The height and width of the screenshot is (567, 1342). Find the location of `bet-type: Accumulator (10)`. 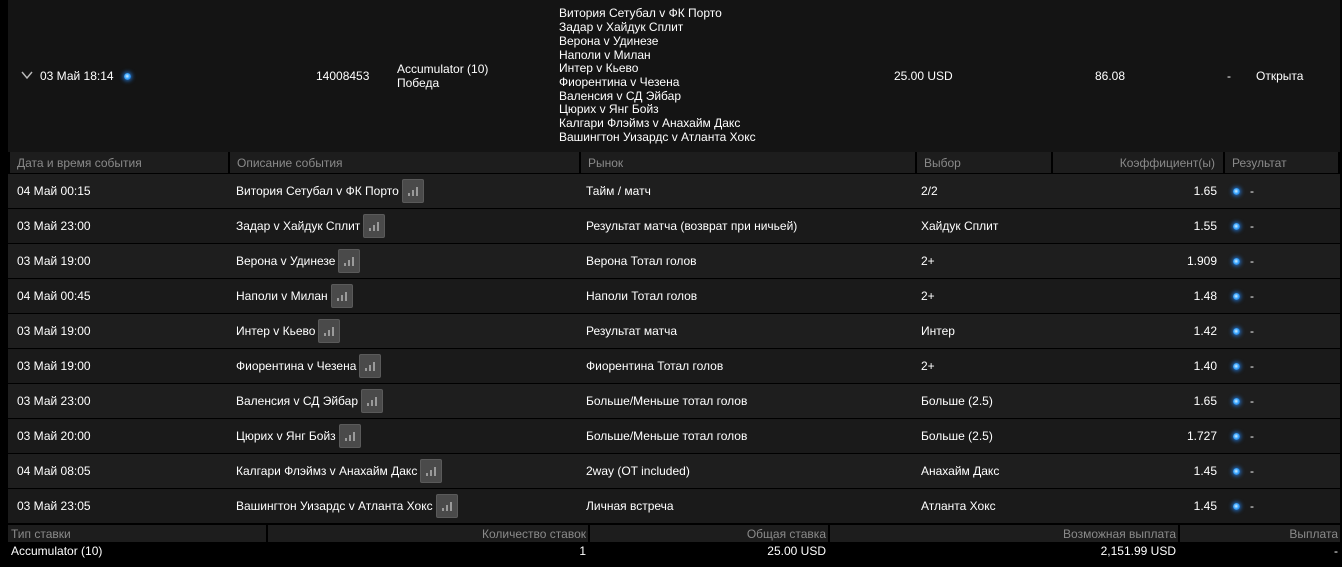

bet-type: Accumulator (10) is located at coordinates (443, 69).